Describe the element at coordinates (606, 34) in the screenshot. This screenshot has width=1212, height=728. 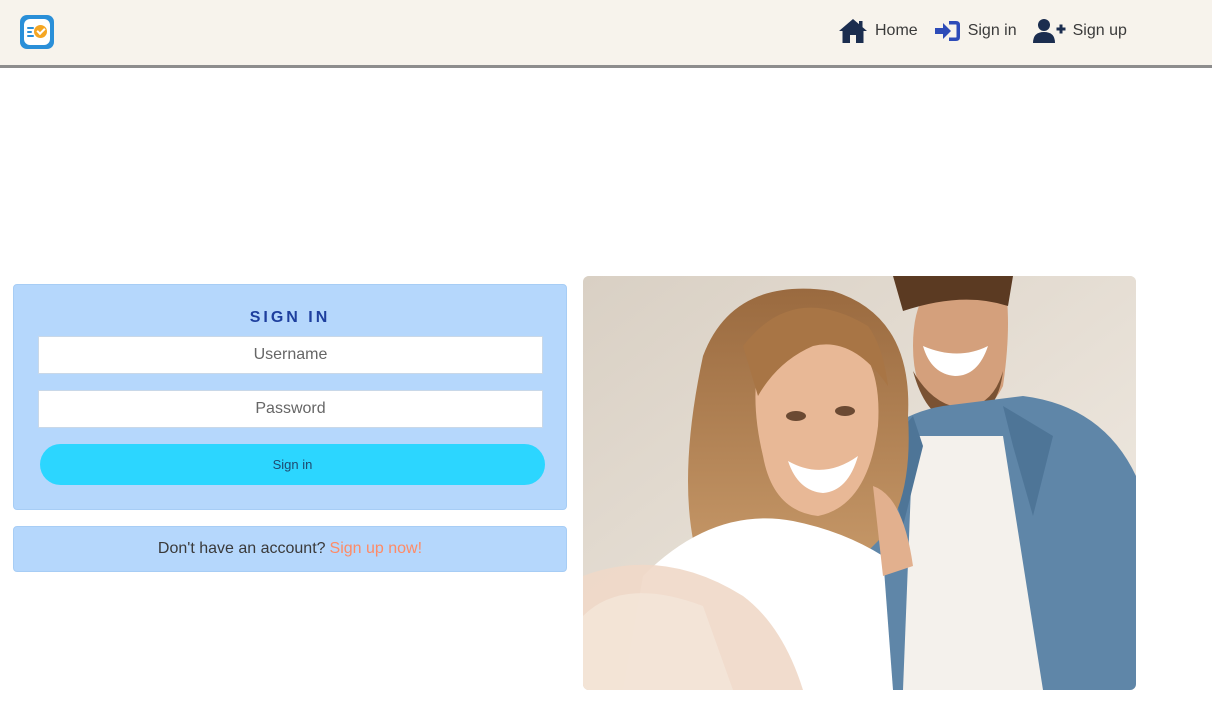
I see `top-navbar: Home Sign in Sign up` at that location.